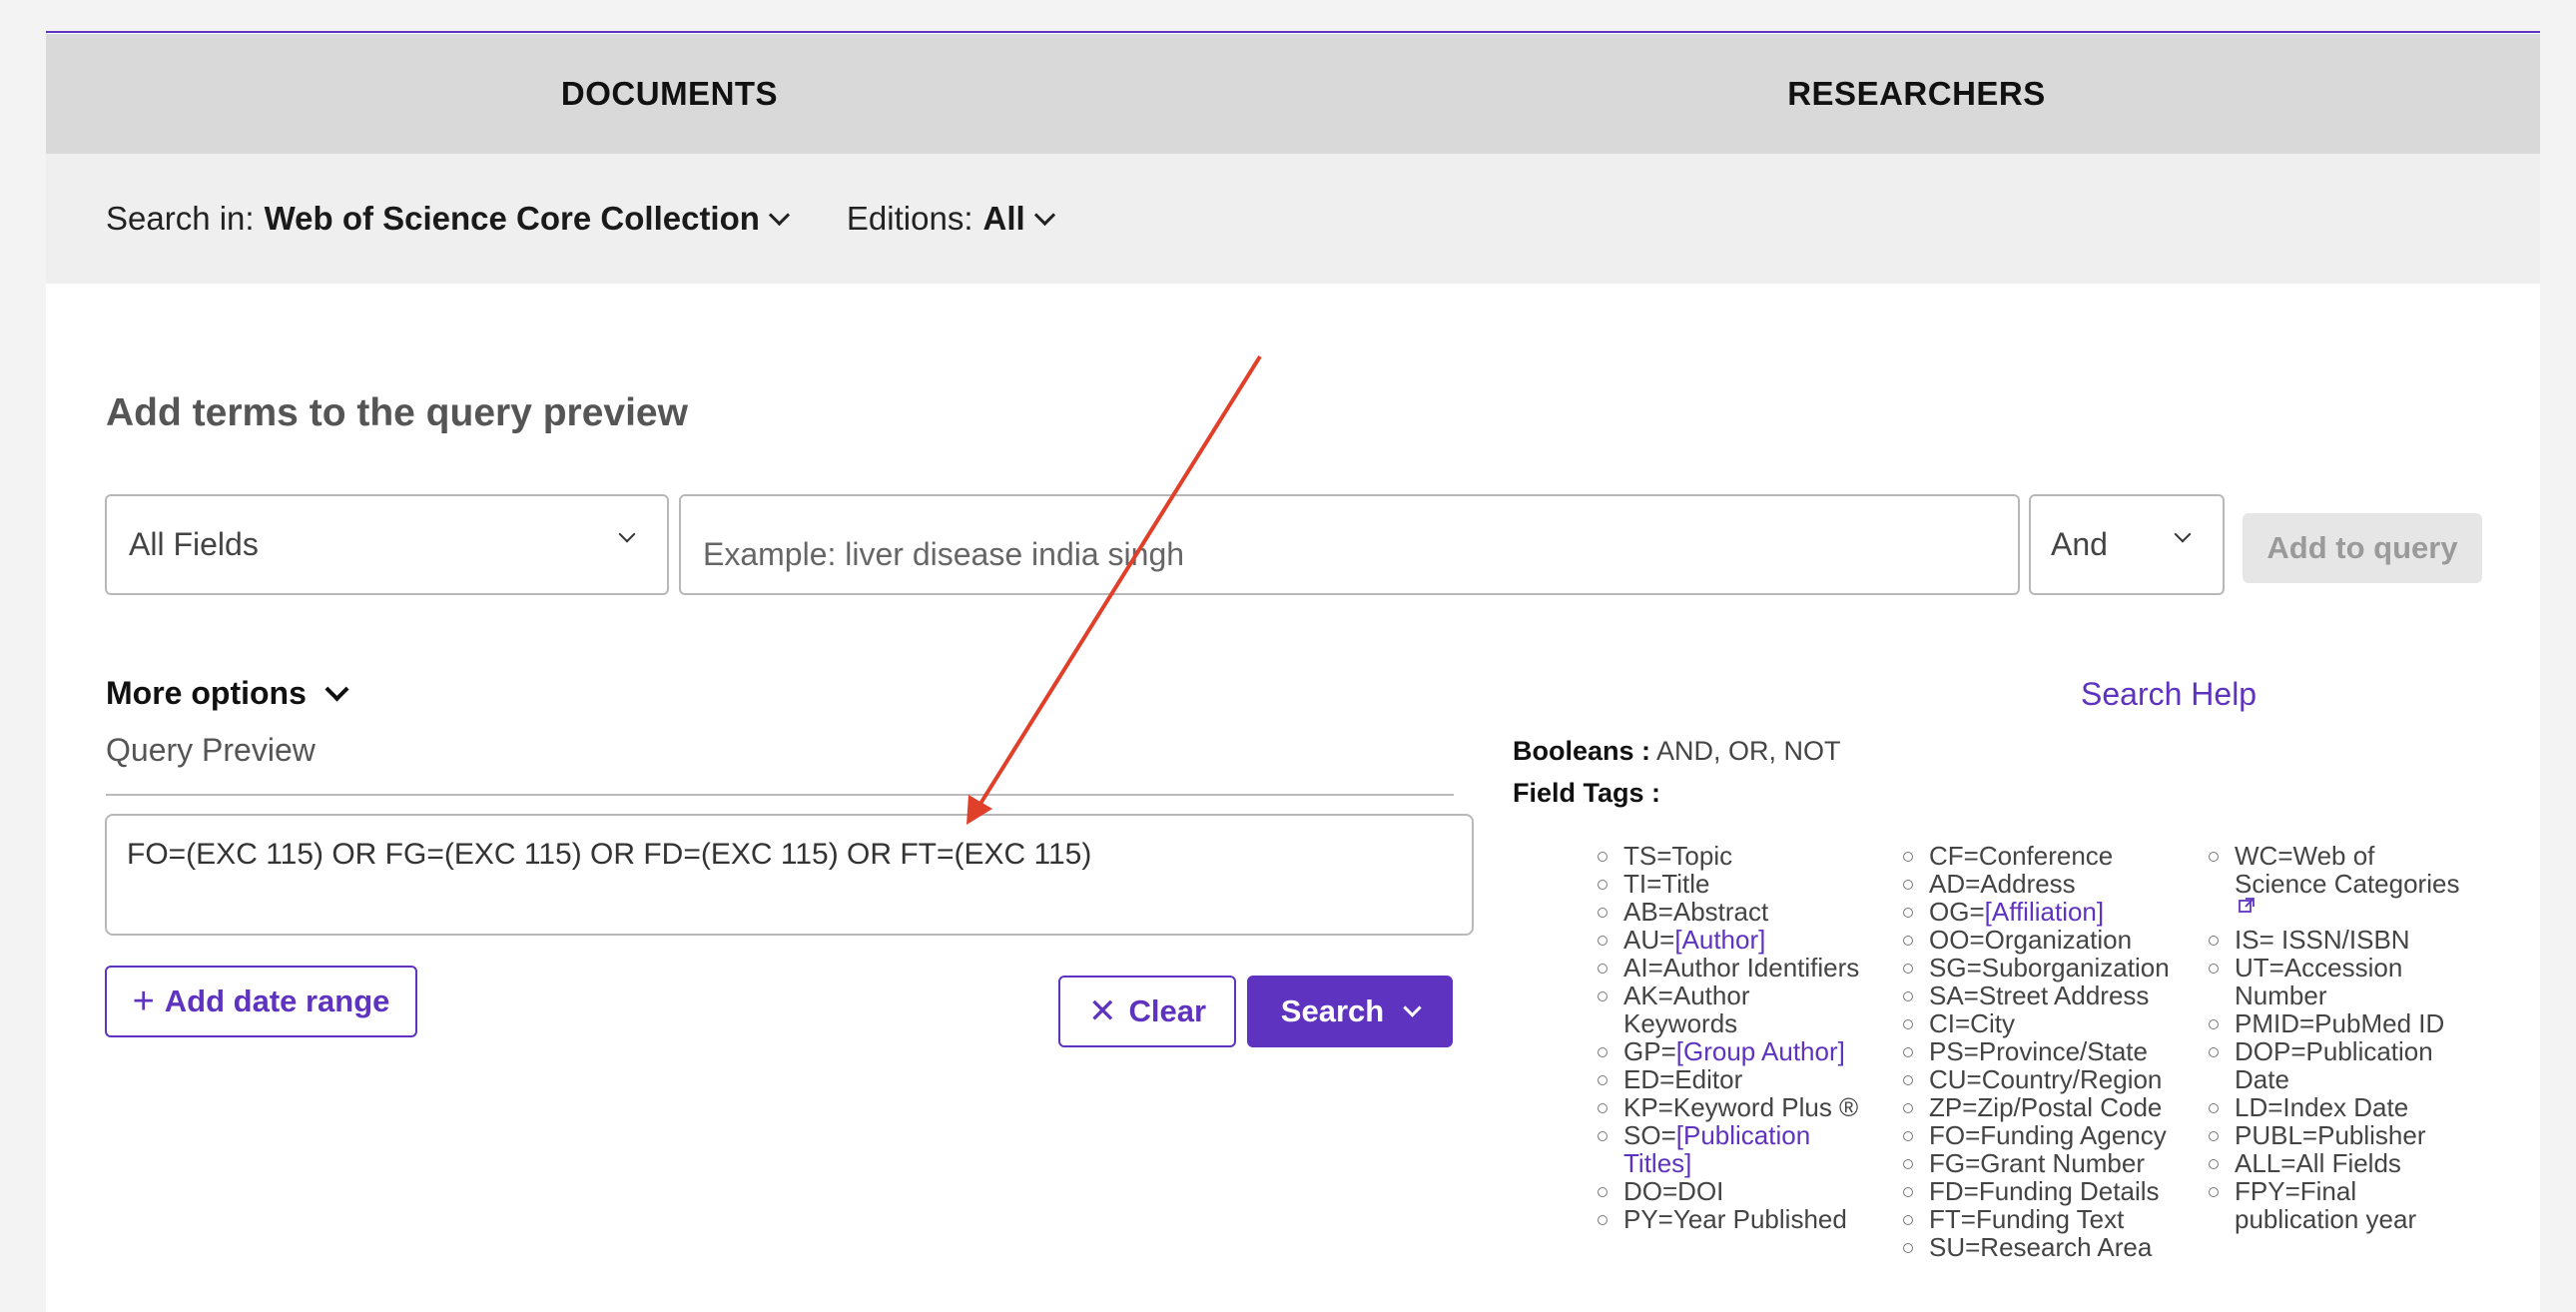 Image resolution: width=2576 pixels, height=1312 pixels. I want to click on field-tag-text: FPY=Final publication year, so click(2326, 1205).